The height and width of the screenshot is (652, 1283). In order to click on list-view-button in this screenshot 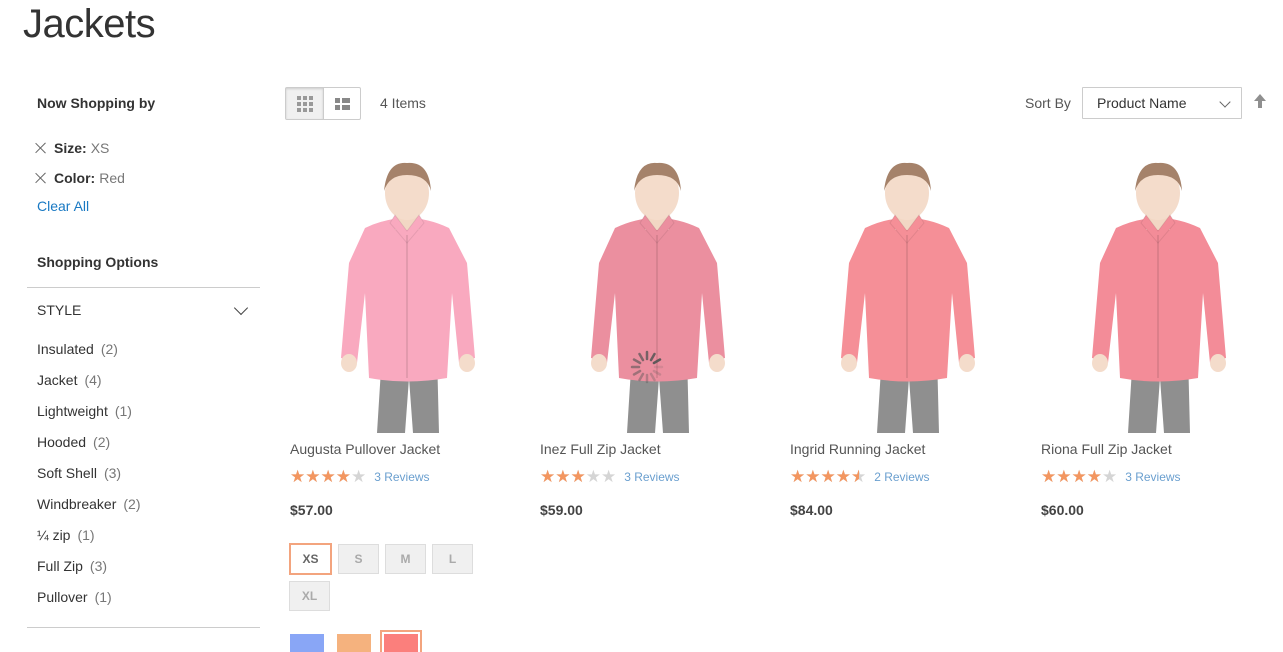, I will do `click(341, 103)`.